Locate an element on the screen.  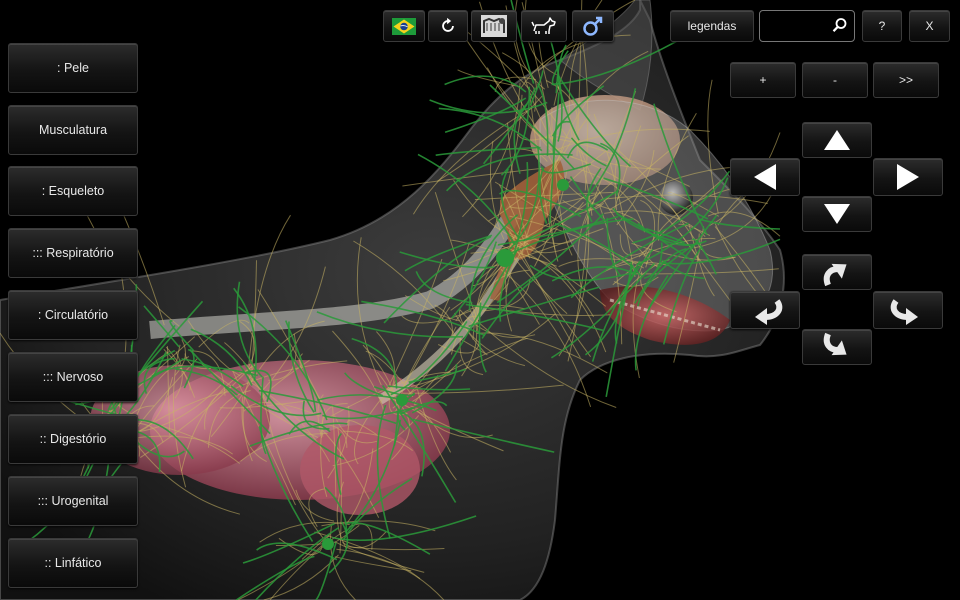
sidebar-item-digestorio: :: Digestório is located at coordinates (73, 439).